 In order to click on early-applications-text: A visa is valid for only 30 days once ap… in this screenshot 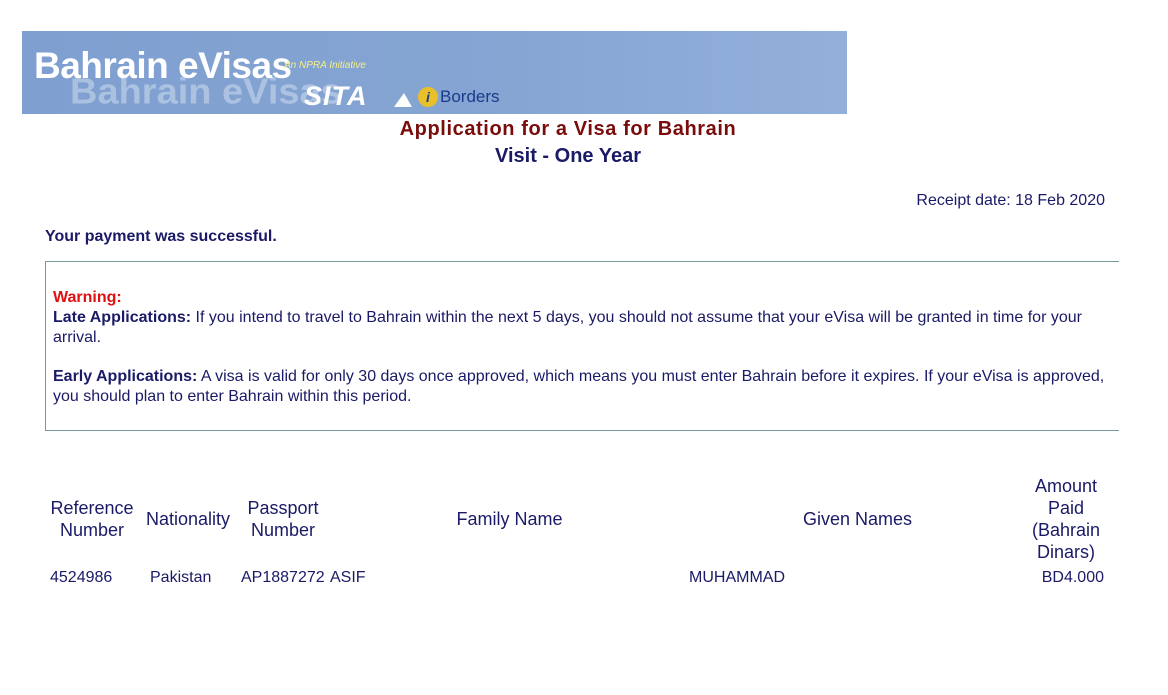, I will do `click(579, 386)`.